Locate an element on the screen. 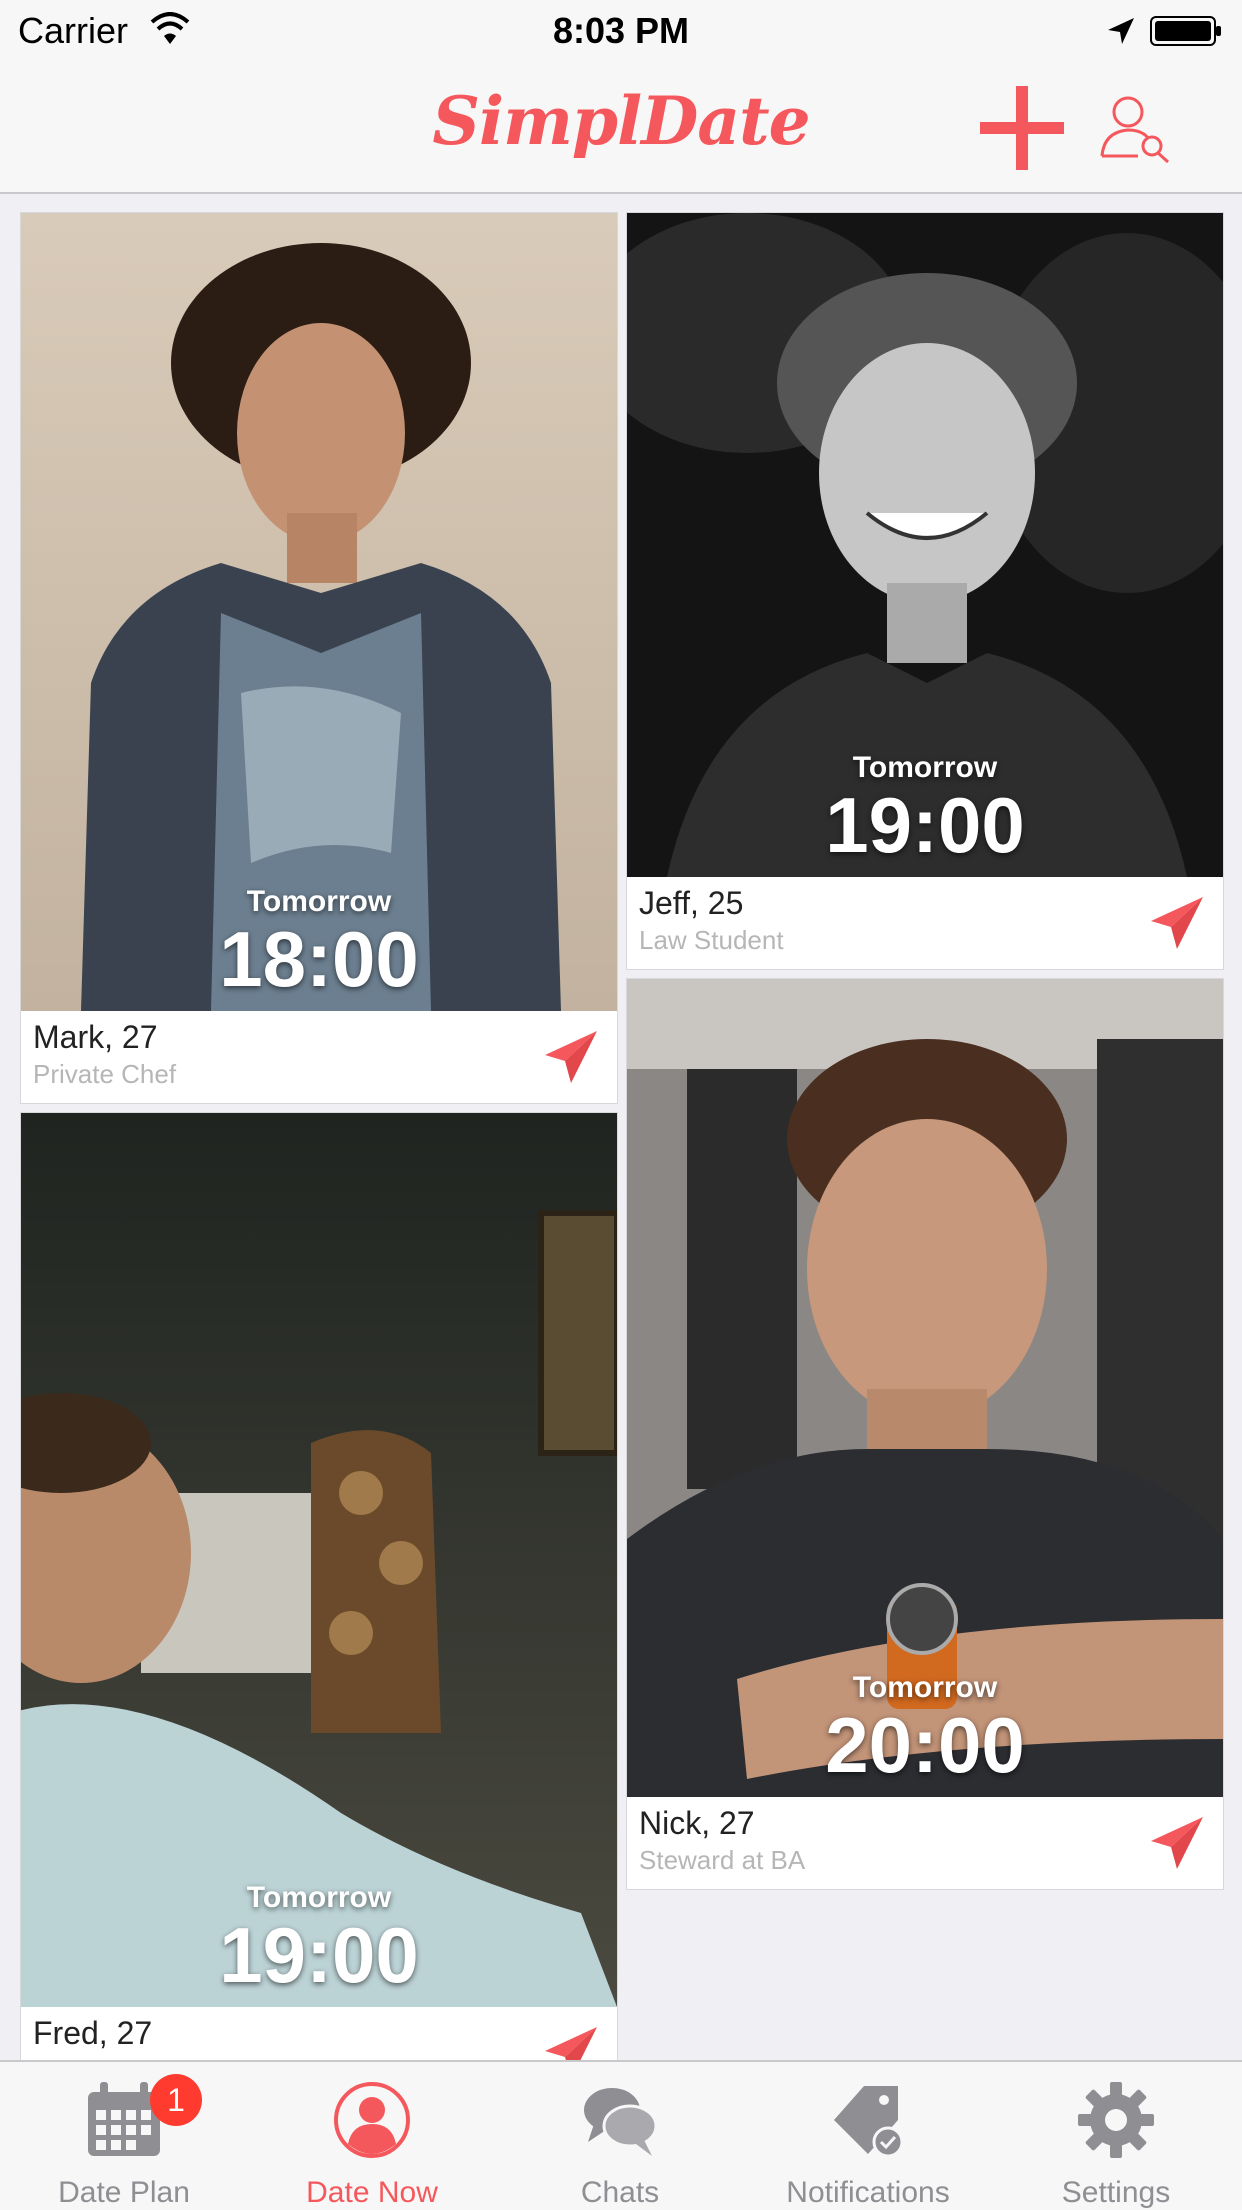  add-icon is located at coordinates (1022, 128).